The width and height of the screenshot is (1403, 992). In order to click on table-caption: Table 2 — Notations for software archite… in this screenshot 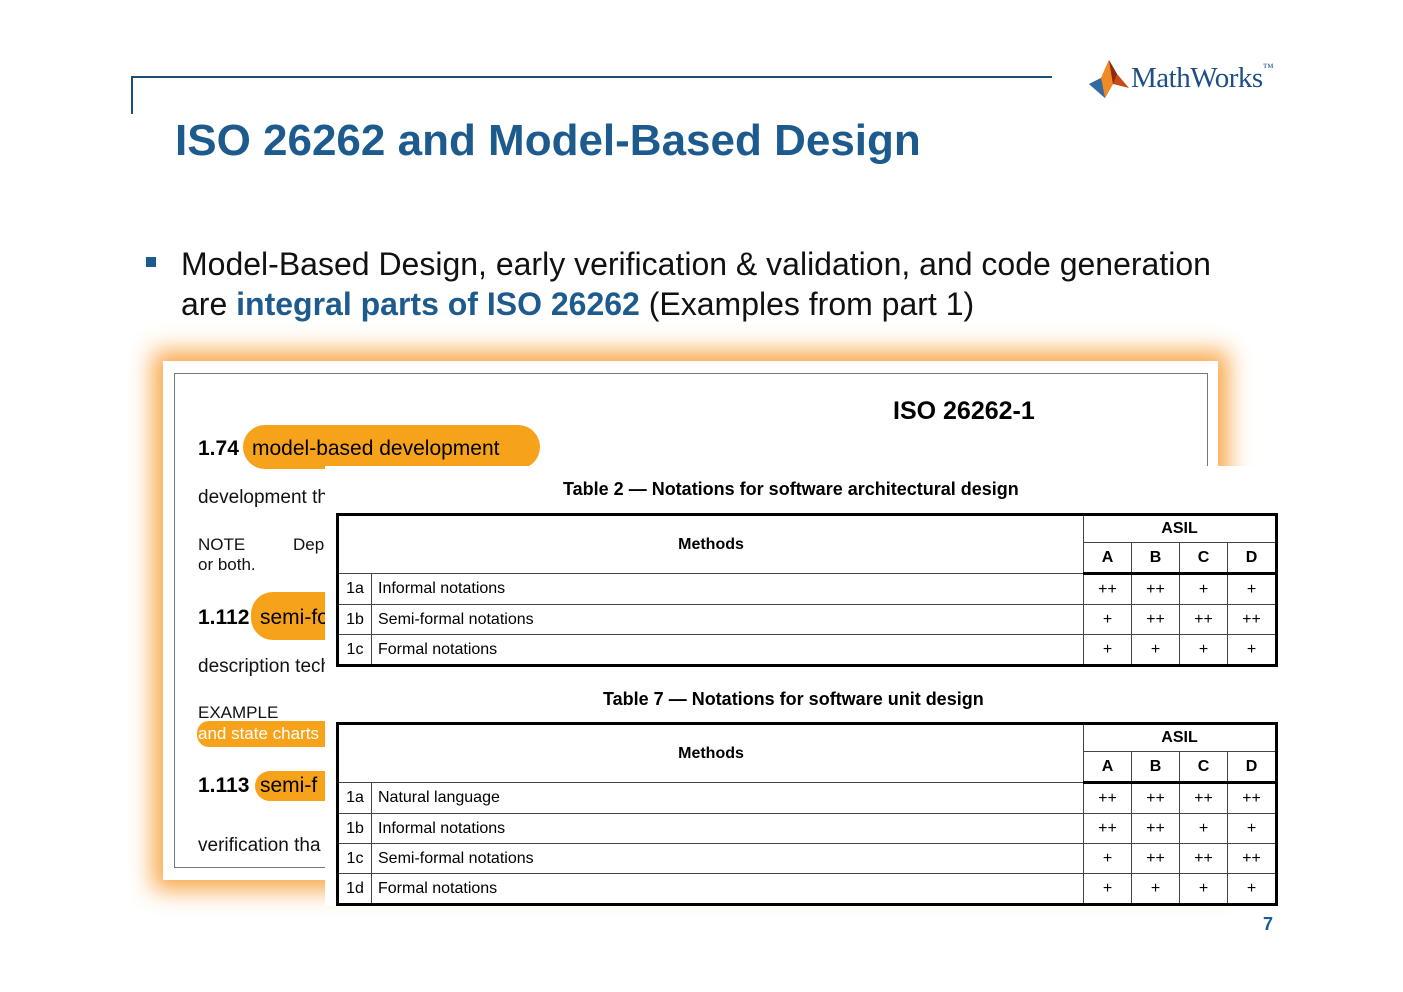, I will do `click(791, 489)`.